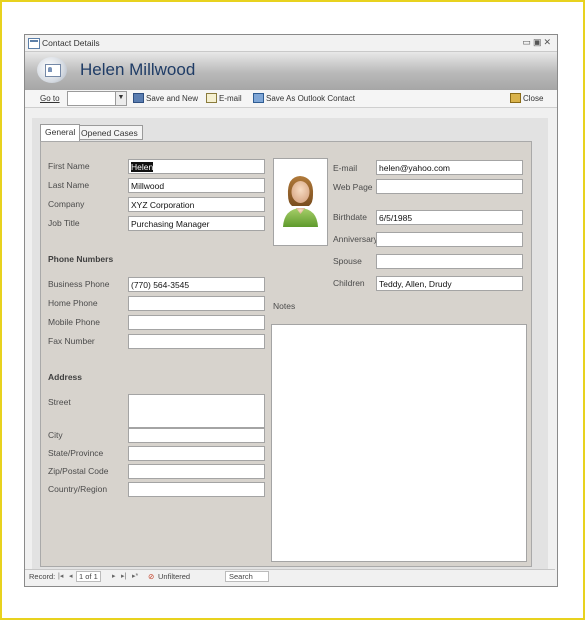 Image resolution: width=585 pixels, height=620 pixels. What do you see at coordinates (196, 489) in the screenshot?
I see `country-field` at bounding box center [196, 489].